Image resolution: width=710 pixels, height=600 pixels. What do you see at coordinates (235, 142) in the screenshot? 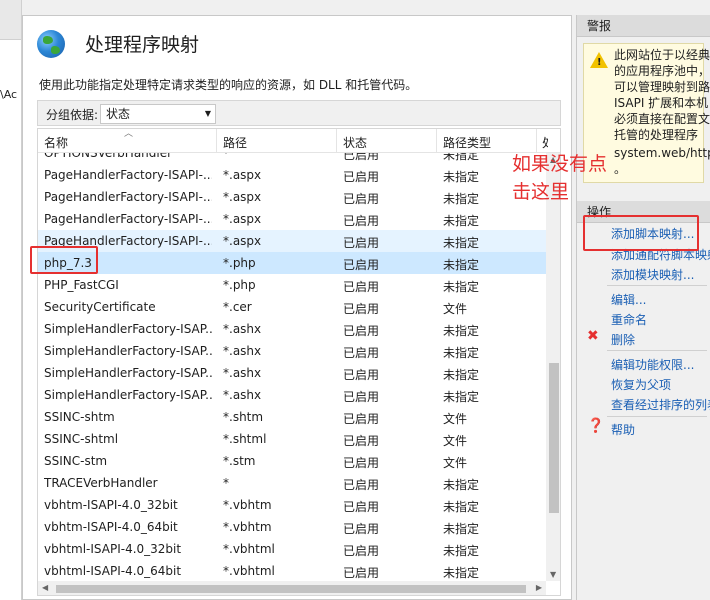
I see `column-header-path: 路径` at bounding box center [235, 142].